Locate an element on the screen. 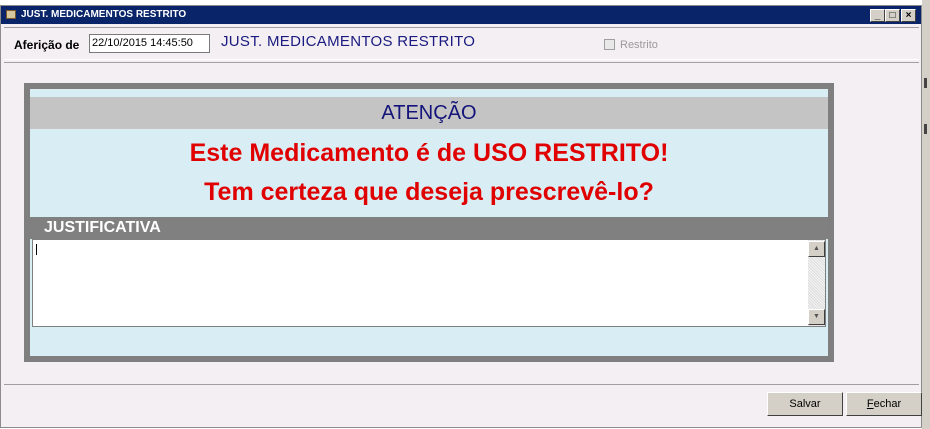  close-icon: × is located at coordinates (908, 15).